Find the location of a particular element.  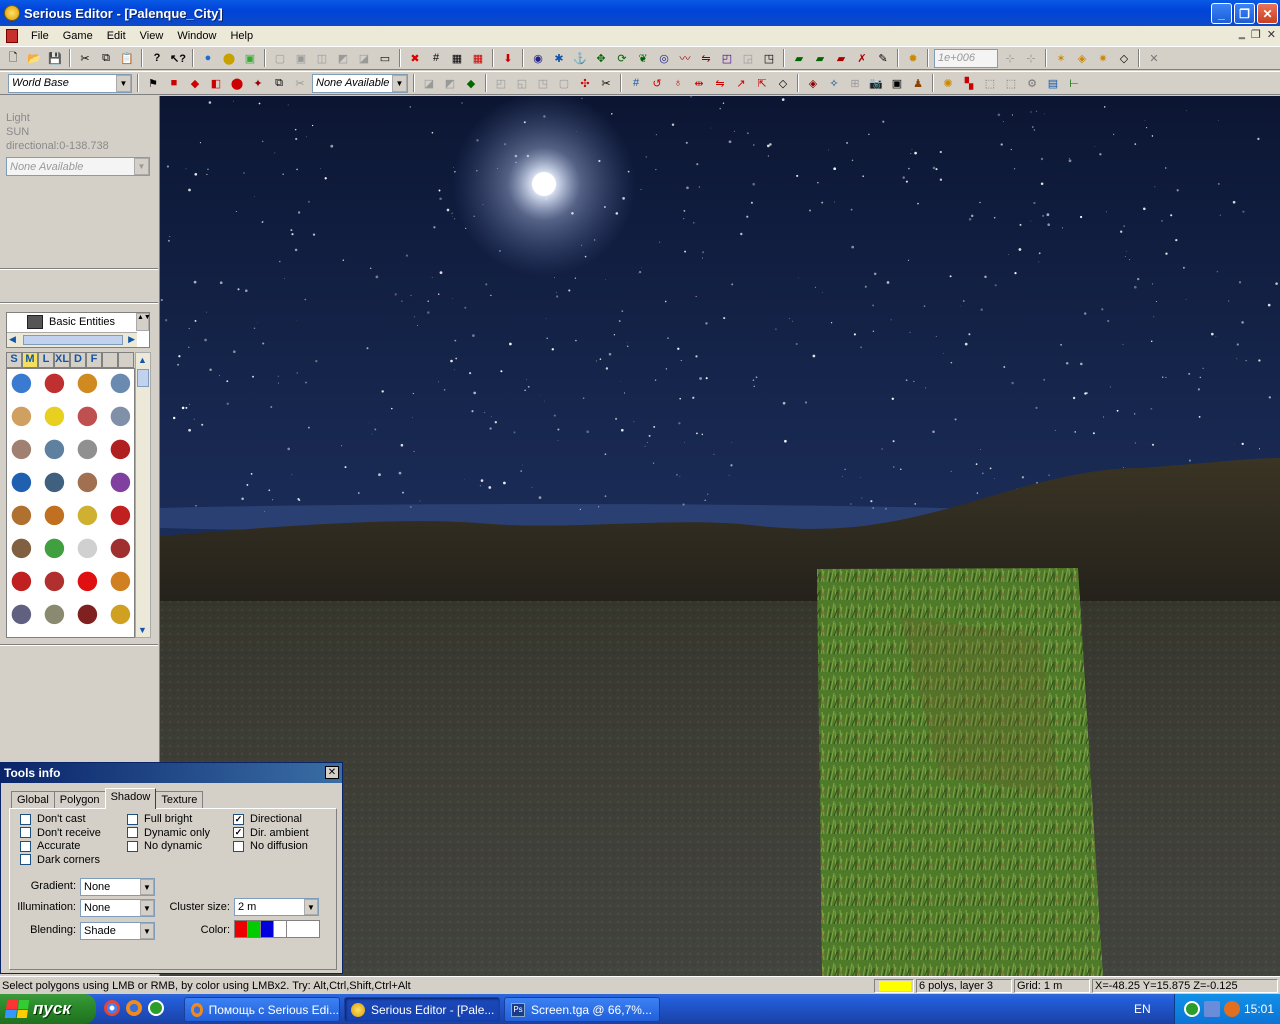

poly-red-icon: ✣ is located at coordinates (585, 83).